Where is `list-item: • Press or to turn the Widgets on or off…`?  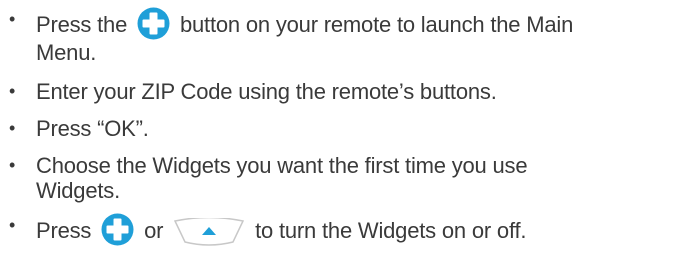 list-item: • Press or to turn the Widgets on or off… is located at coordinates (338, 229).